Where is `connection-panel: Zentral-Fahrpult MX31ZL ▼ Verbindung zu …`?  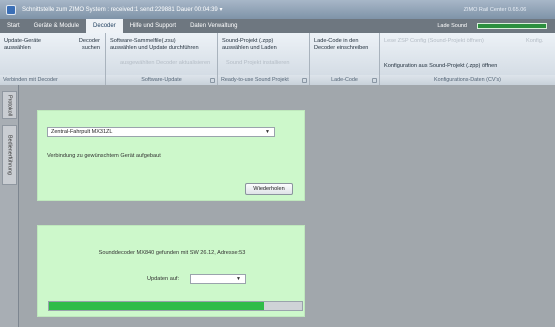 connection-panel: Zentral-Fahrpult MX31ZL ▼ Verbindung zu … is located at coordinates (171, 155).